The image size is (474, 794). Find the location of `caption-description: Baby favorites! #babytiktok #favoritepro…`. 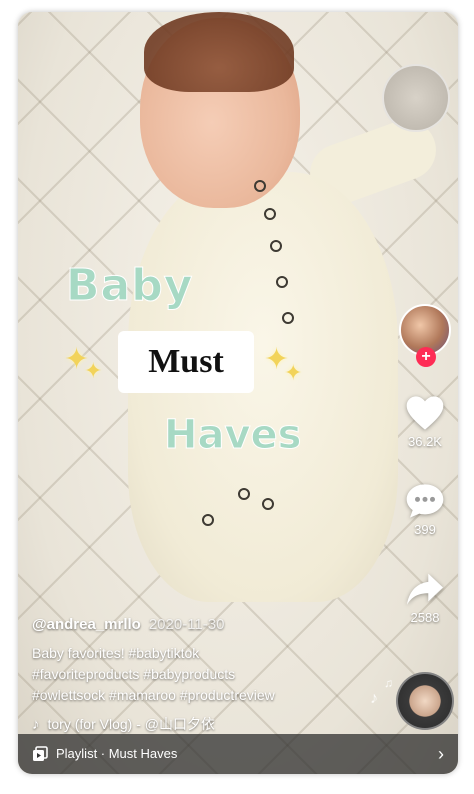

caption-description: Baby favorites! #babytiktok #favoritepro… is located at coordinates (202, 674).